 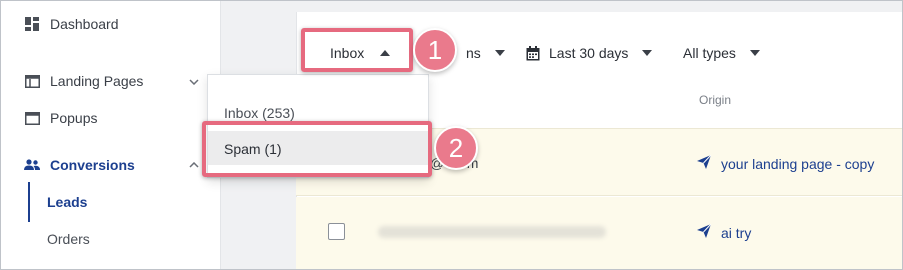 I want to click on step-badge-2: 2, so click(x=456, y=148).